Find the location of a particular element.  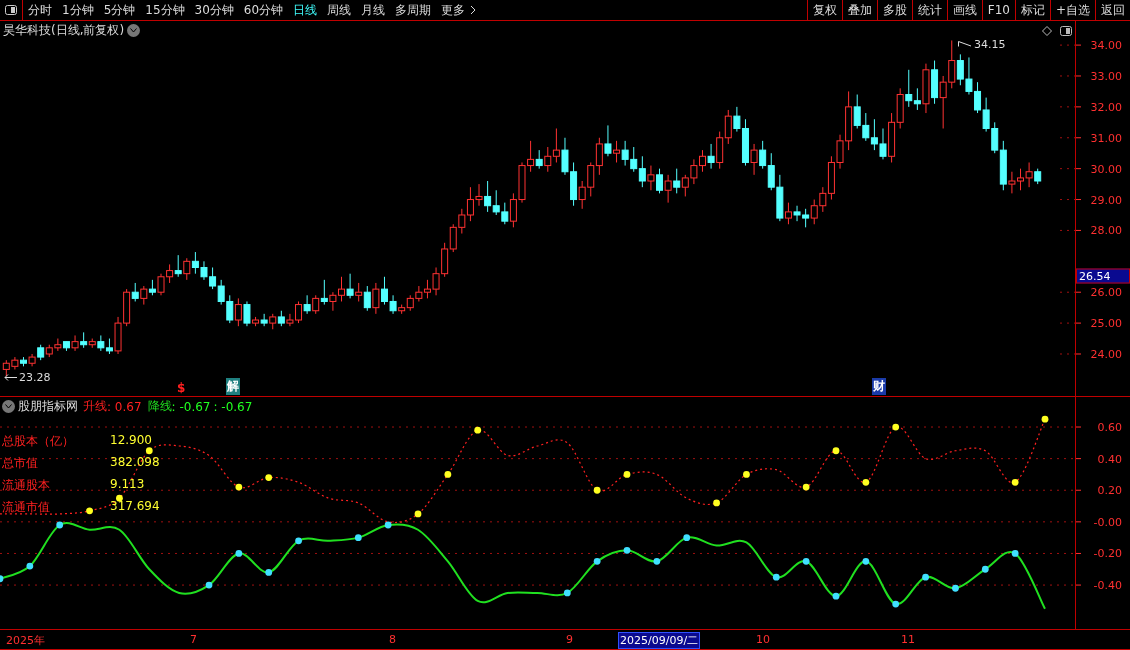

period-tab: 5分钟 is located at coordinates (119, 10).